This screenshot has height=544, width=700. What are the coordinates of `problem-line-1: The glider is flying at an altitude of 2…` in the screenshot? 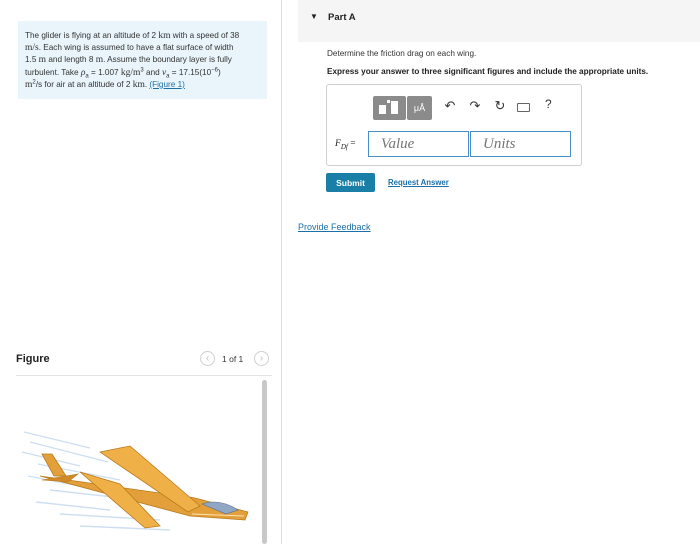 It's located at (132, 36).